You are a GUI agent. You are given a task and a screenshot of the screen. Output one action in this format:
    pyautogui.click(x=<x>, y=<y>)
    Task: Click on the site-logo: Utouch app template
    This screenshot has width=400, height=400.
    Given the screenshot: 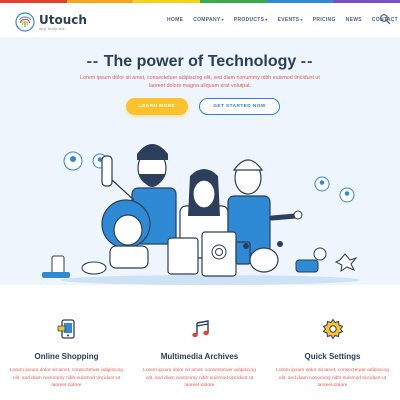 What is the action you would take?
    pyautogui.click(x=51, y=22)
    